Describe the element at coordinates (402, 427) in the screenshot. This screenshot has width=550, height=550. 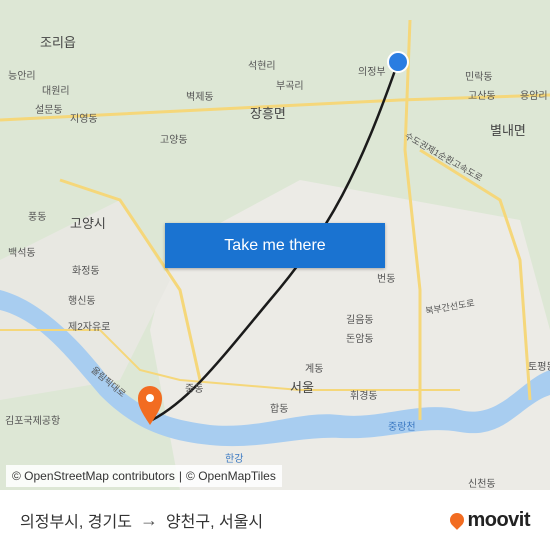
I see `map-label: 중랑천` at that location.